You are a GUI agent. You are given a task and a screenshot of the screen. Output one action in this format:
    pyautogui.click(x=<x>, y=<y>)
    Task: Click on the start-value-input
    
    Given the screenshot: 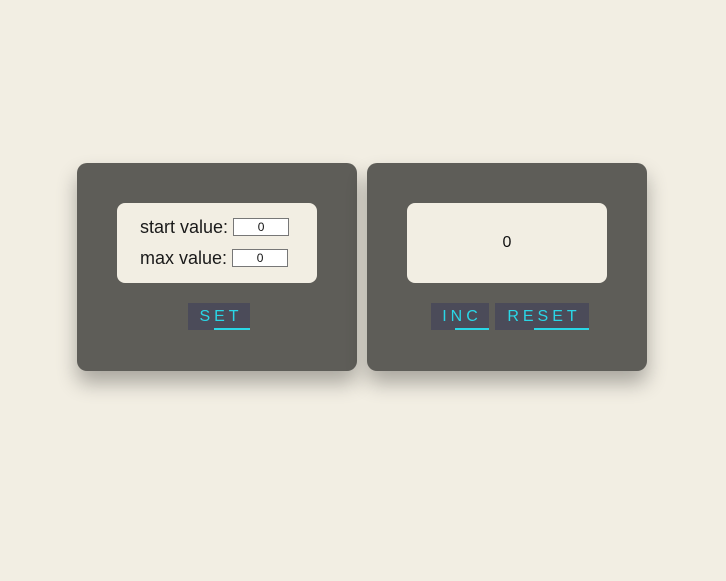 What is the action you would take?
    pyautogui.click(x=261, y=227)
    